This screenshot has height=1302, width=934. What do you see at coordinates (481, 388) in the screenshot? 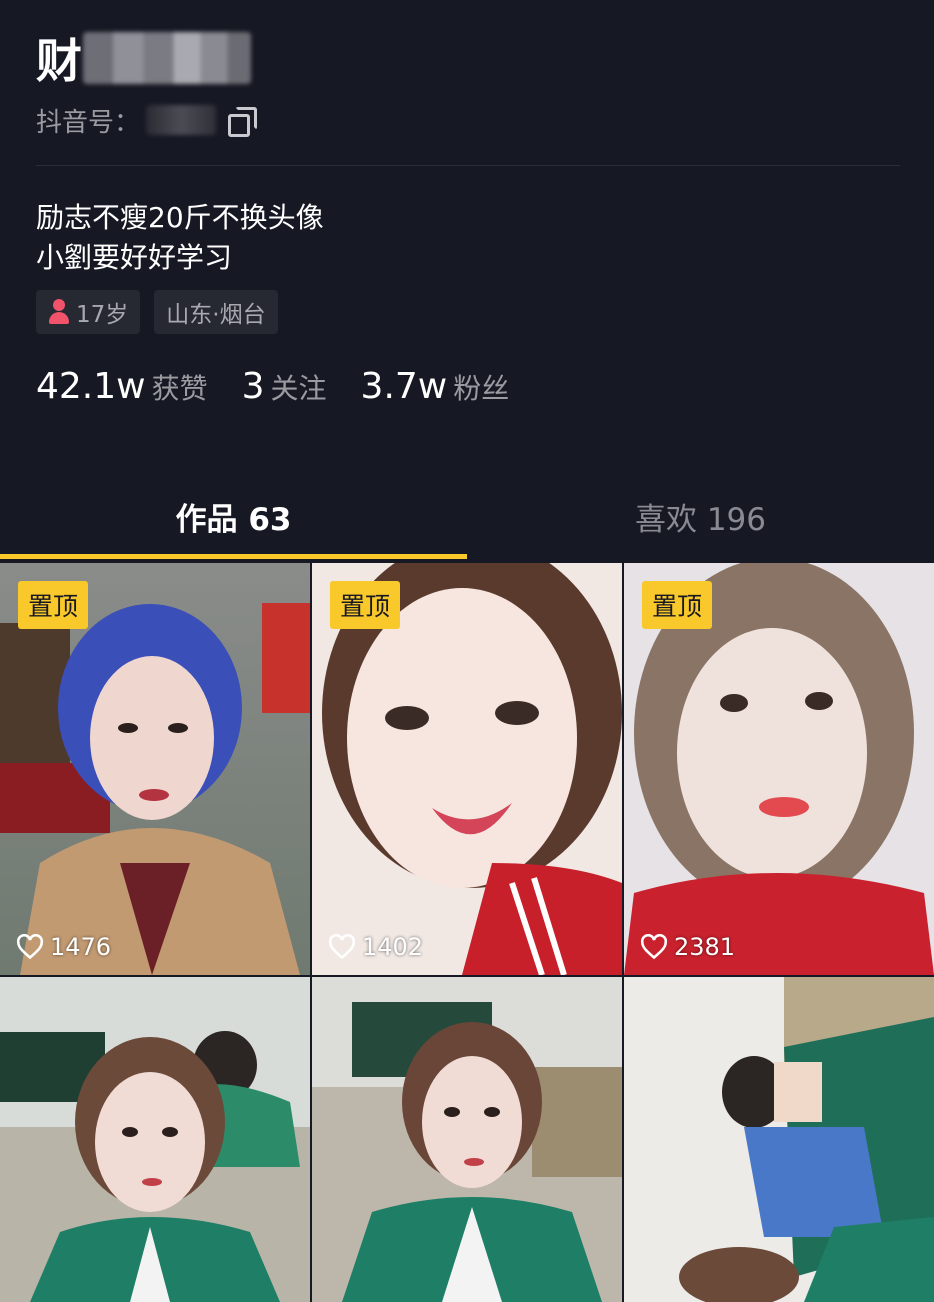
I see `stat-label: 粉丝` at bounding box center [481, 388].